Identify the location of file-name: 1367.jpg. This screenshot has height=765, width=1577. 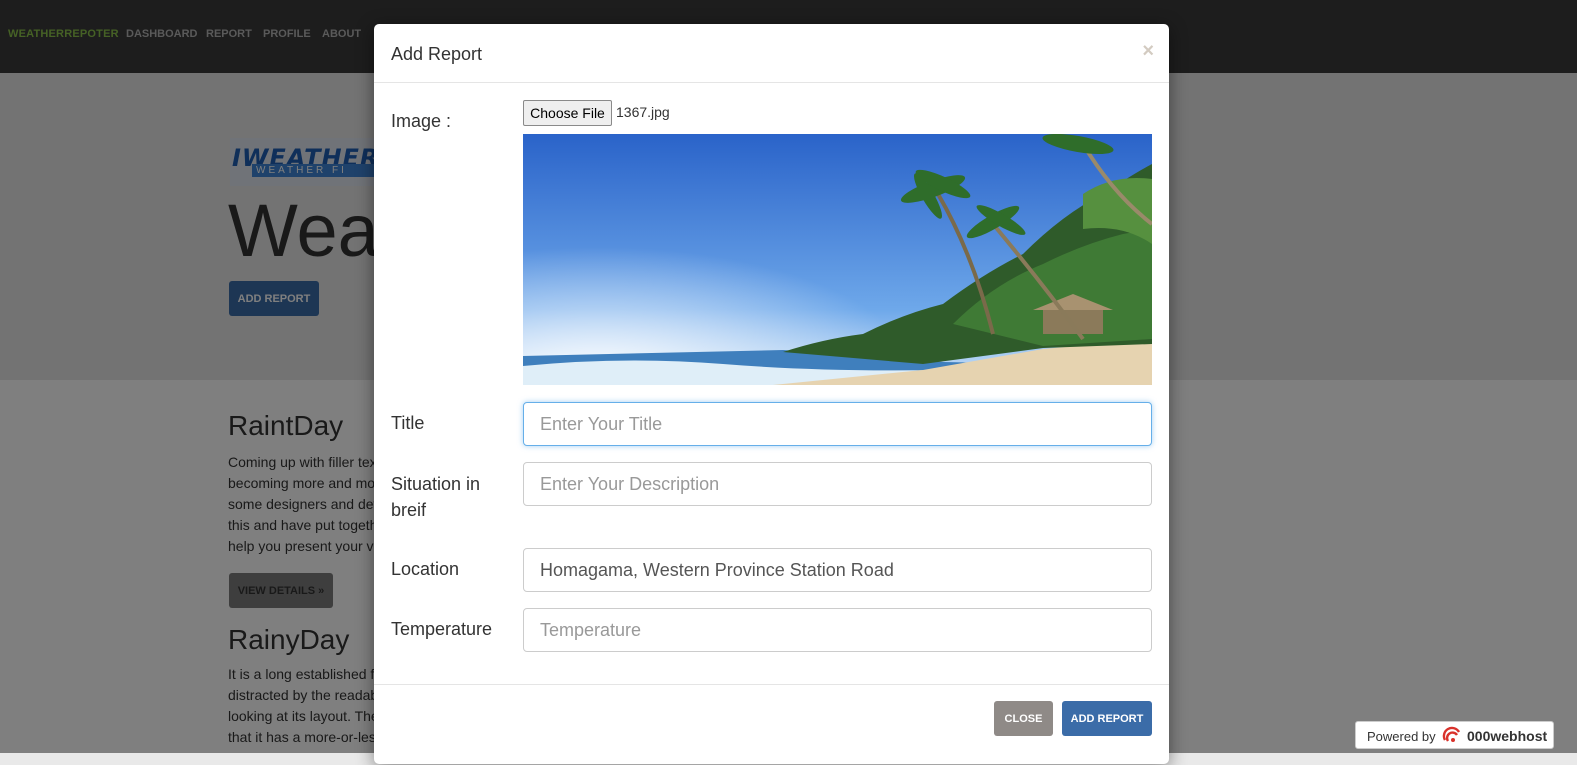
(643, 112).